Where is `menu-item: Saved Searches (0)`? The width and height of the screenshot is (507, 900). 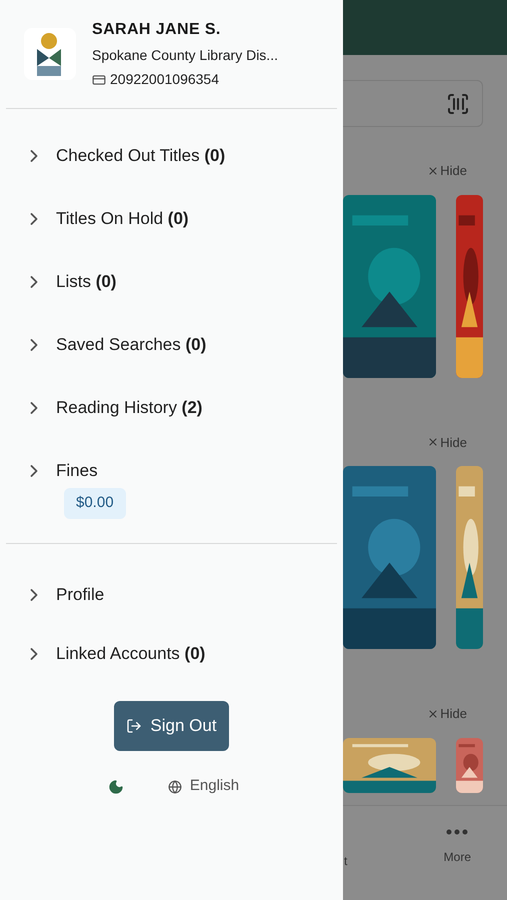 menu-item: Saved Searches (0) is located at coordinates (171, 345).